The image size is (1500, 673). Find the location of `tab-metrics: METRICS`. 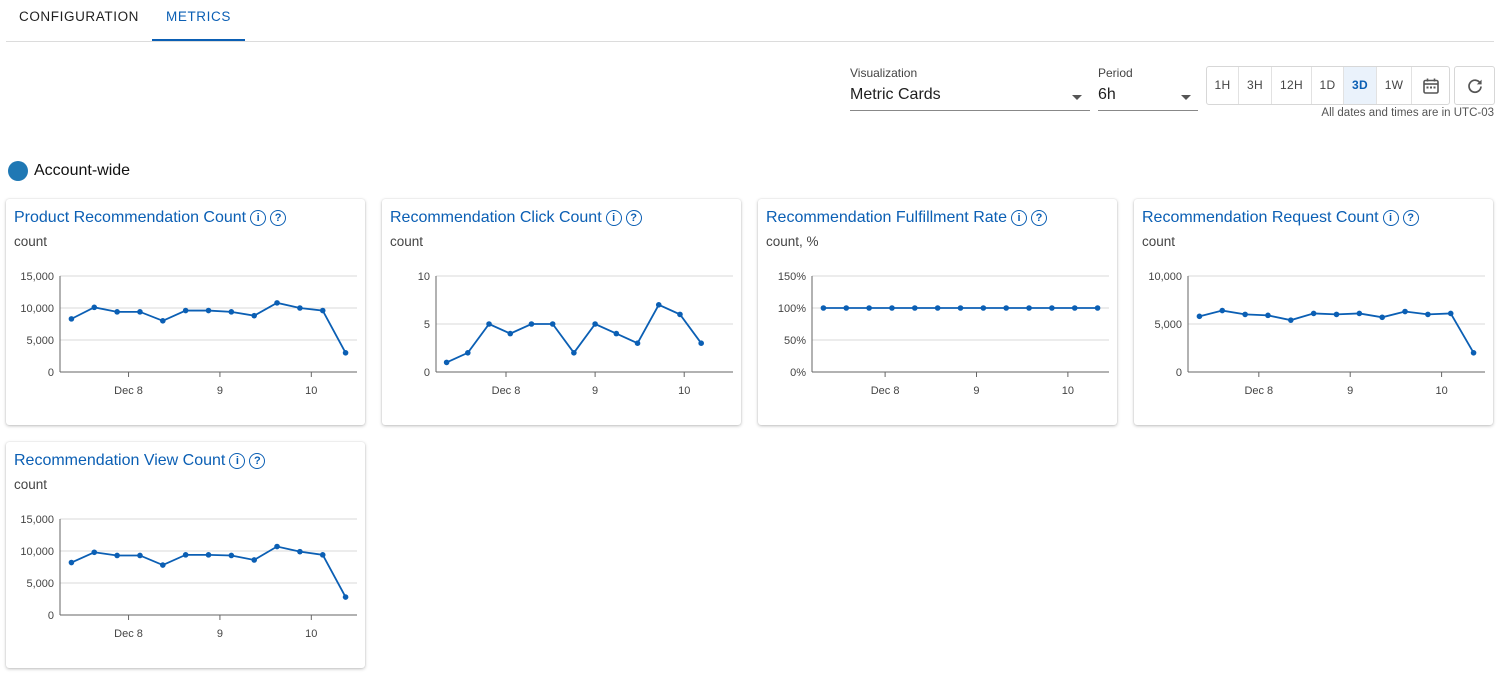

tab-metrics: METRICS is located at coordinates (198, 20).